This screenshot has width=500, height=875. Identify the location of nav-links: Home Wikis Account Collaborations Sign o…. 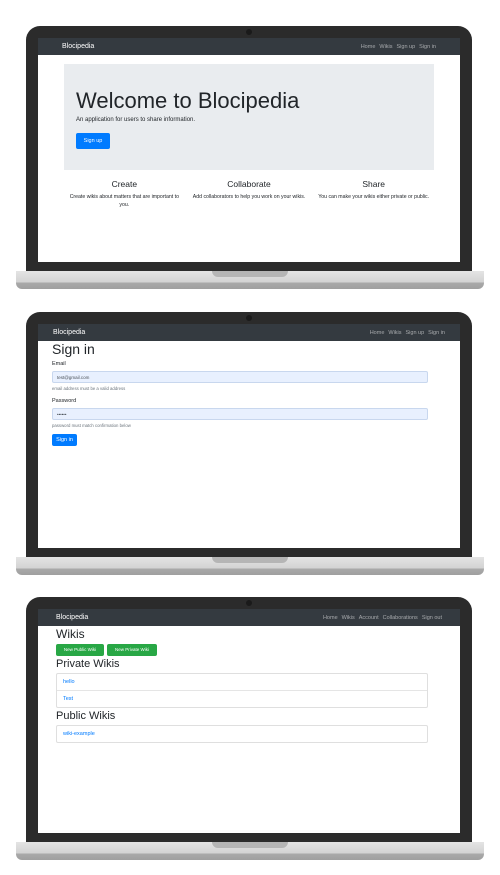
(382, 618).